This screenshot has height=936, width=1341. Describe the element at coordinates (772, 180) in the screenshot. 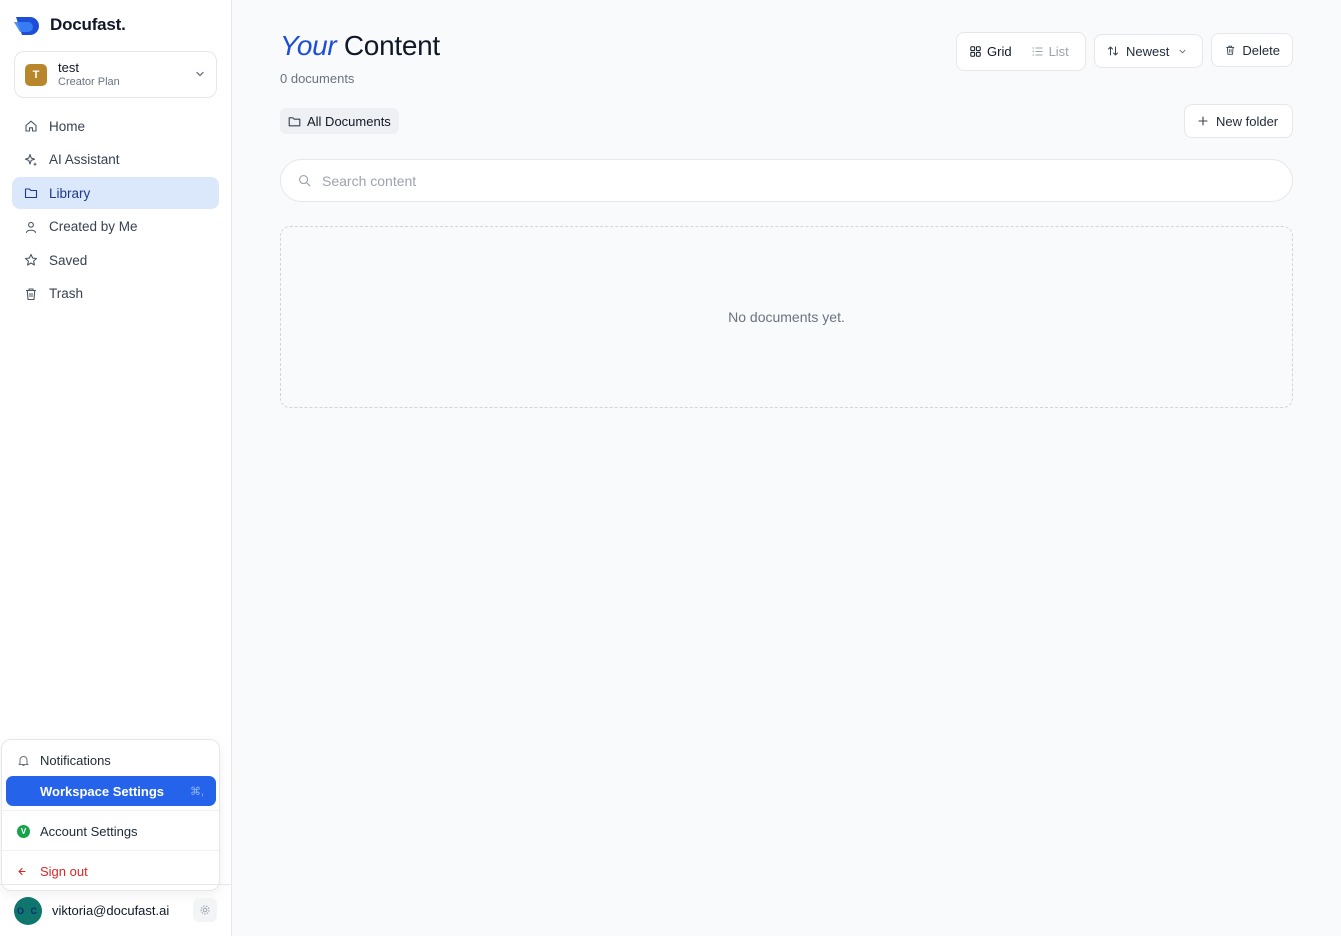

I see `search-input` at that location.